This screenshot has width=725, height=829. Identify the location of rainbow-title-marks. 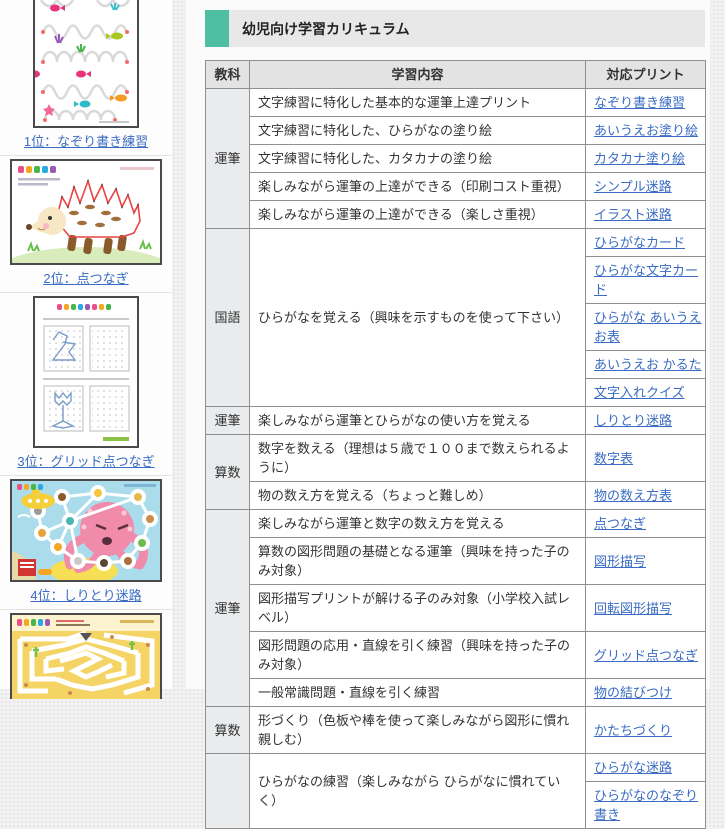
(37, 169).